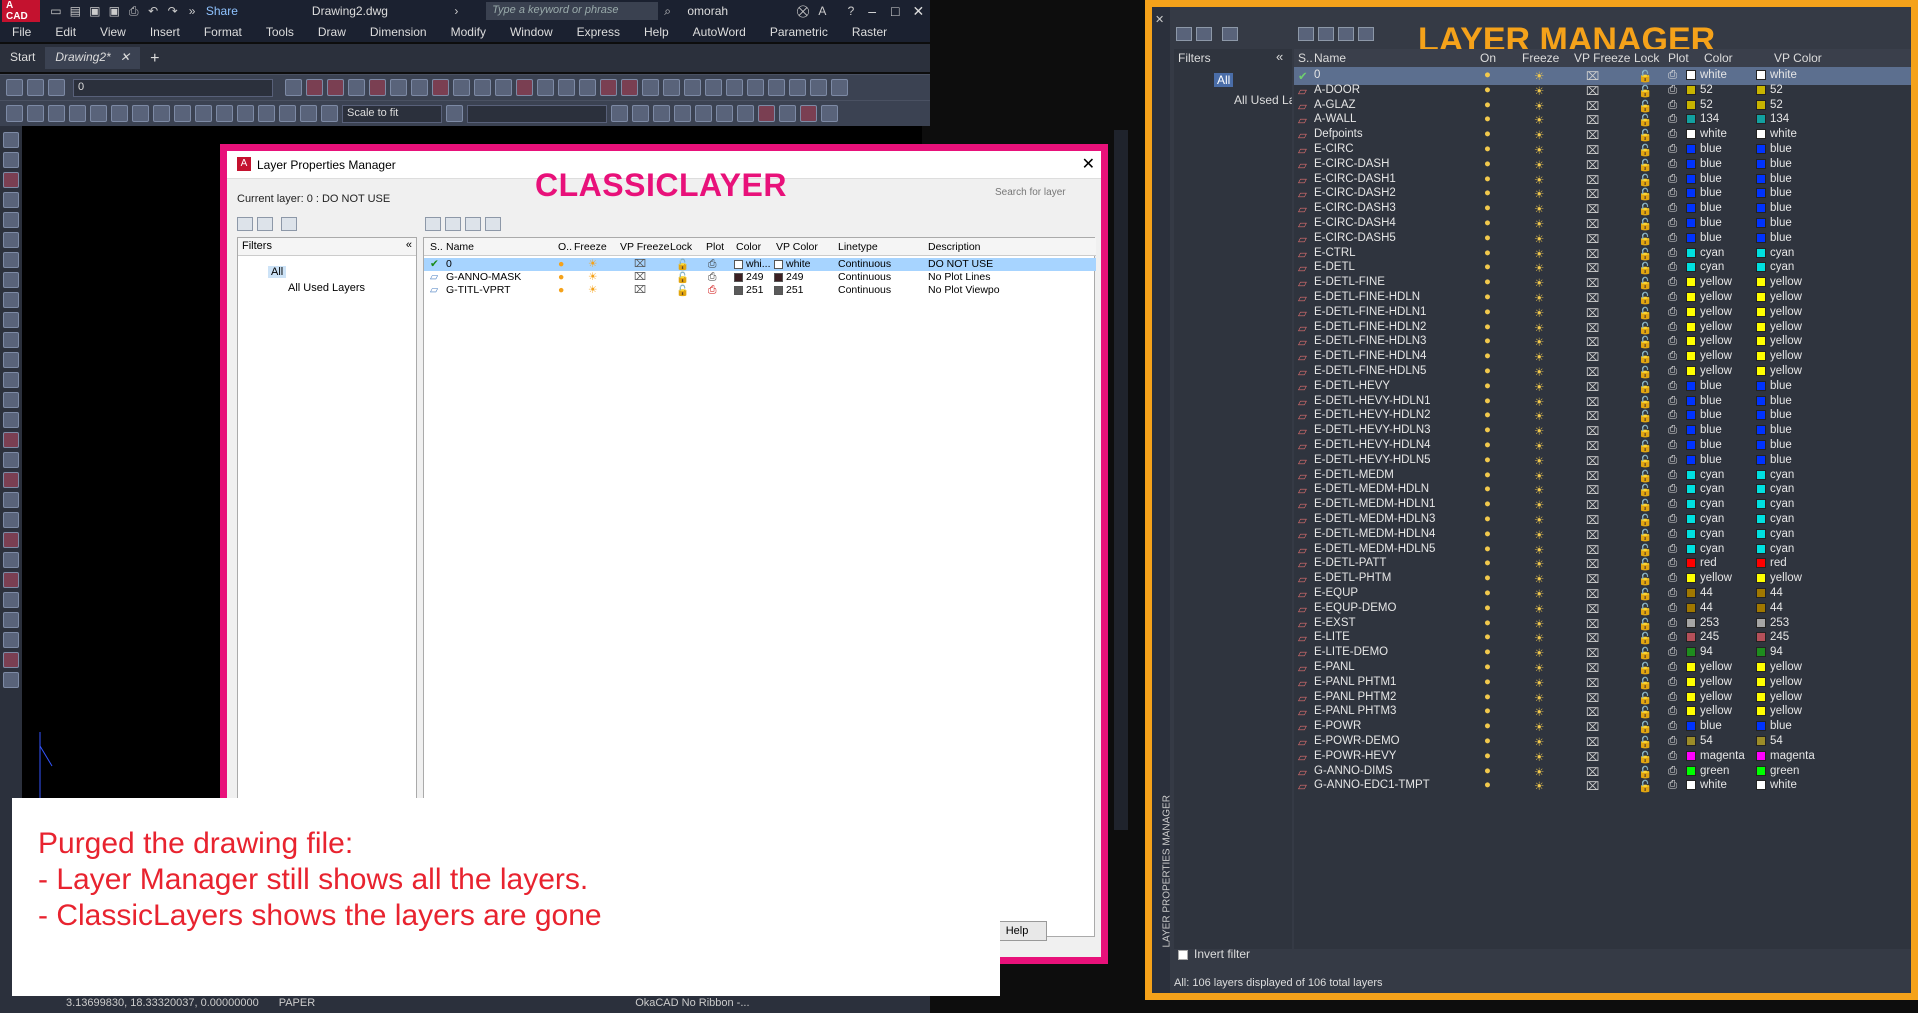 The image size is (1918, 1013). What do you see at coordinates (1337, 726) in the screenshot?
I see `layer-name: E-POWR` at bounding box center [1337, 726].